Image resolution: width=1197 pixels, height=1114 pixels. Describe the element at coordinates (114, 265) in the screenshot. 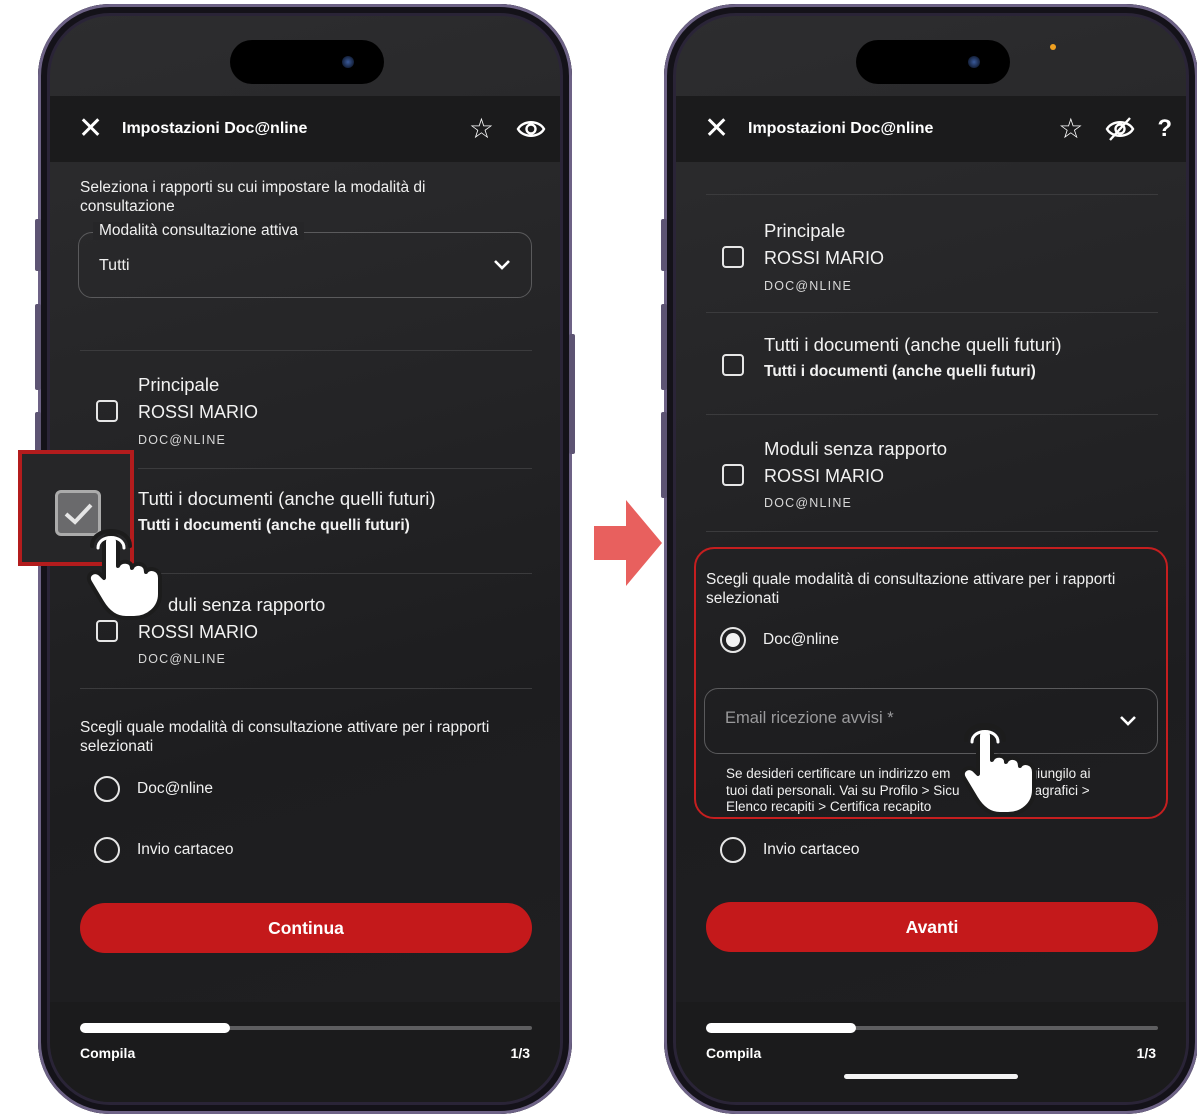

I see `select-value: Tutti` at that location.